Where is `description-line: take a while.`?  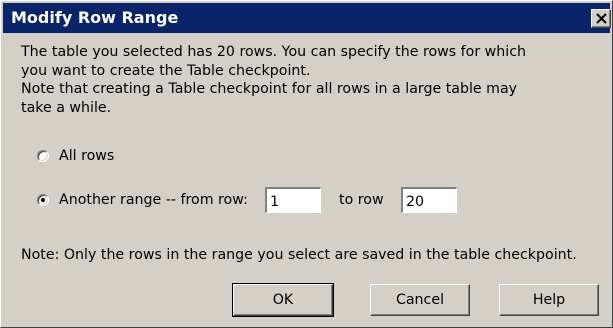
description-line: take a while. is located at coordinates (66, 107).